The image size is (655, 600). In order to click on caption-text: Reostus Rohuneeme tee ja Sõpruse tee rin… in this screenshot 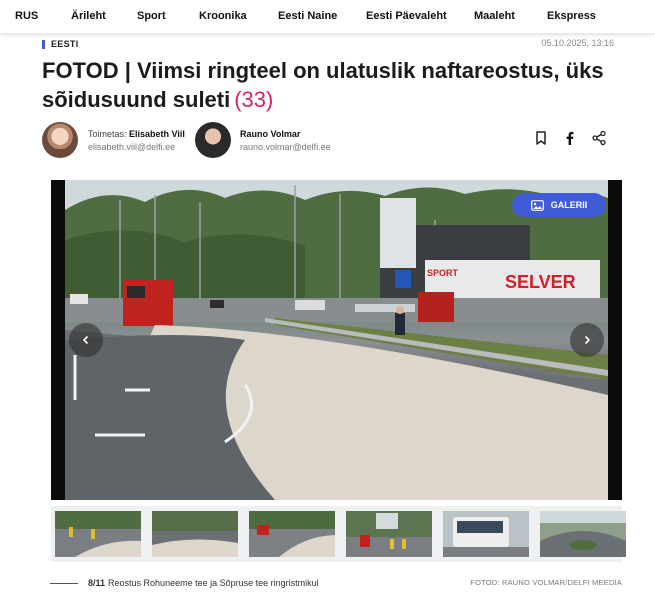, I will do `click(213, 583)`.